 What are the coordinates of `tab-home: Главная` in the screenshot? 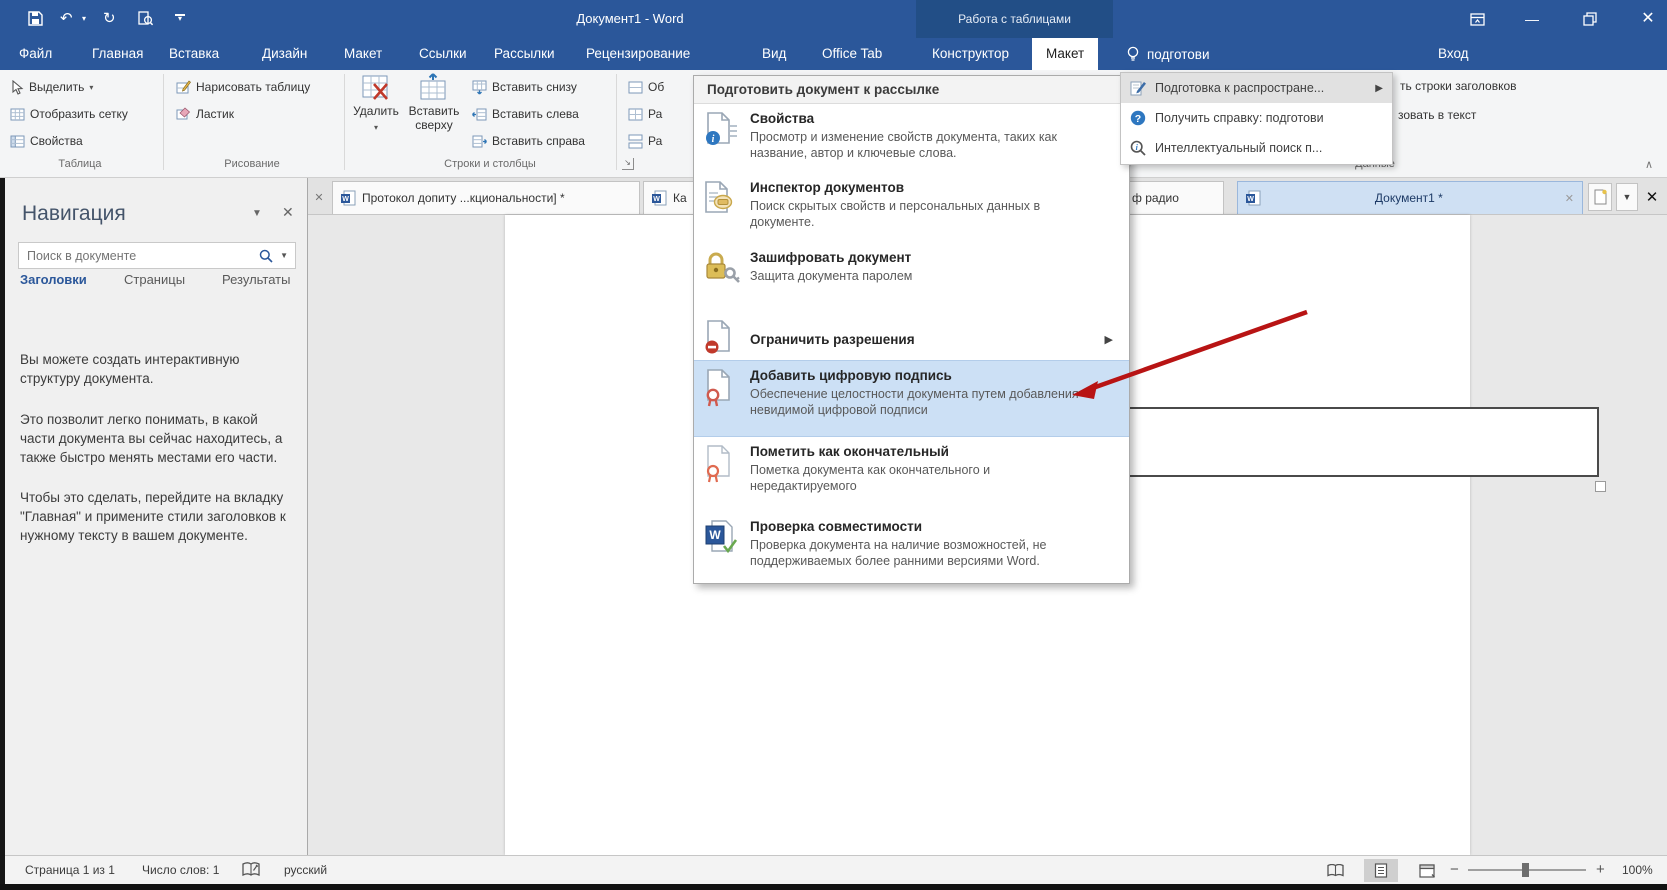 It's located at (117, 54).